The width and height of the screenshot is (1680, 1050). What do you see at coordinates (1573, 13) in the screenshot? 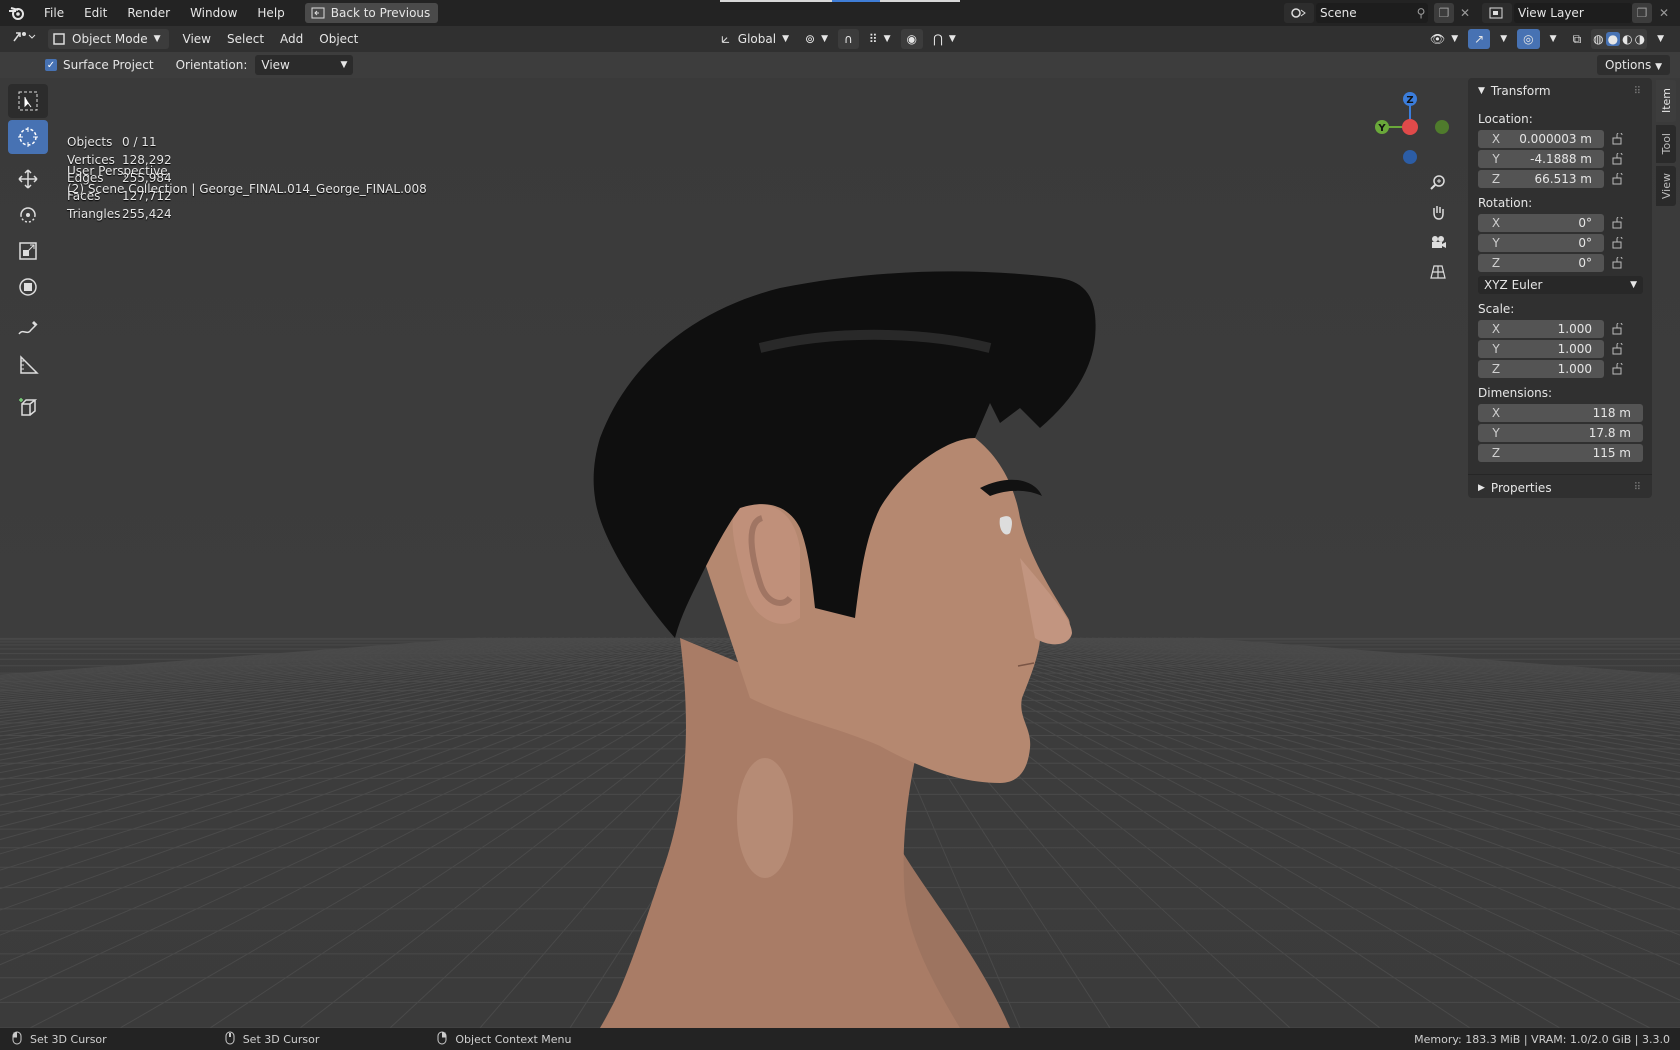
I see `view-layer-name-field: View Layer` at bounding box center [1573, 13].